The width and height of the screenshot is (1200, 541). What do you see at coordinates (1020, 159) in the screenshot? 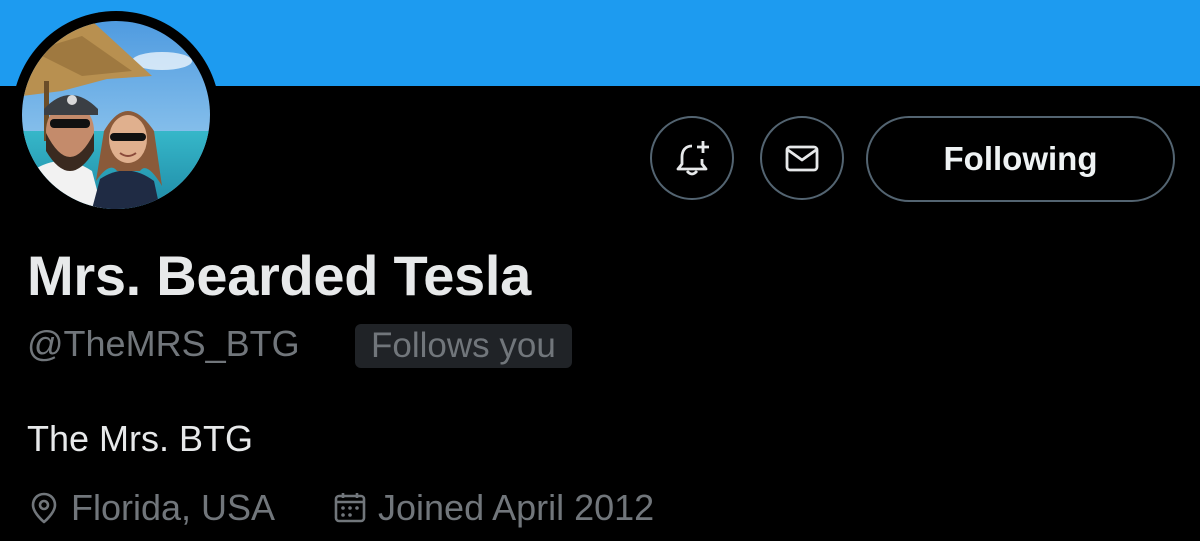
I see `following-button: Following` at bounding box center [1020, 159].